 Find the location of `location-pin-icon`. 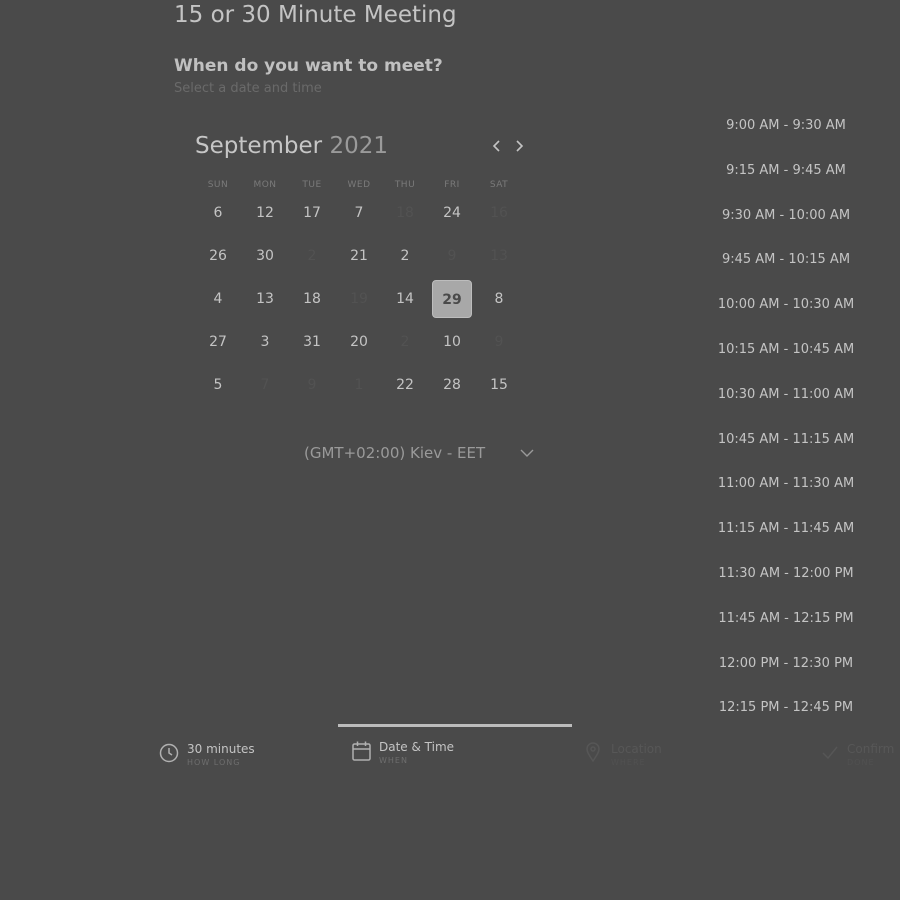

location-pin-icon is located at coordinates (593, 752).